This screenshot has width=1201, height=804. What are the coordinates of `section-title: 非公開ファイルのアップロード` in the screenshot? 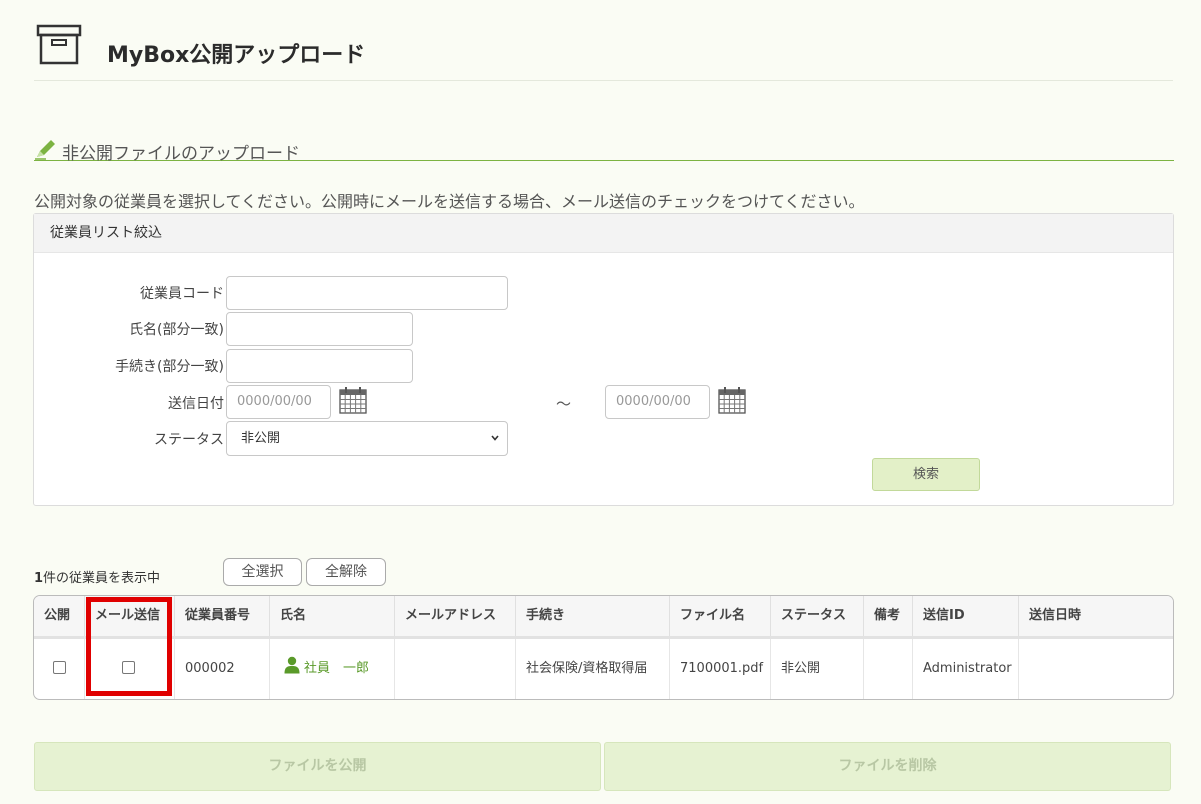 It's located at (181, 154).